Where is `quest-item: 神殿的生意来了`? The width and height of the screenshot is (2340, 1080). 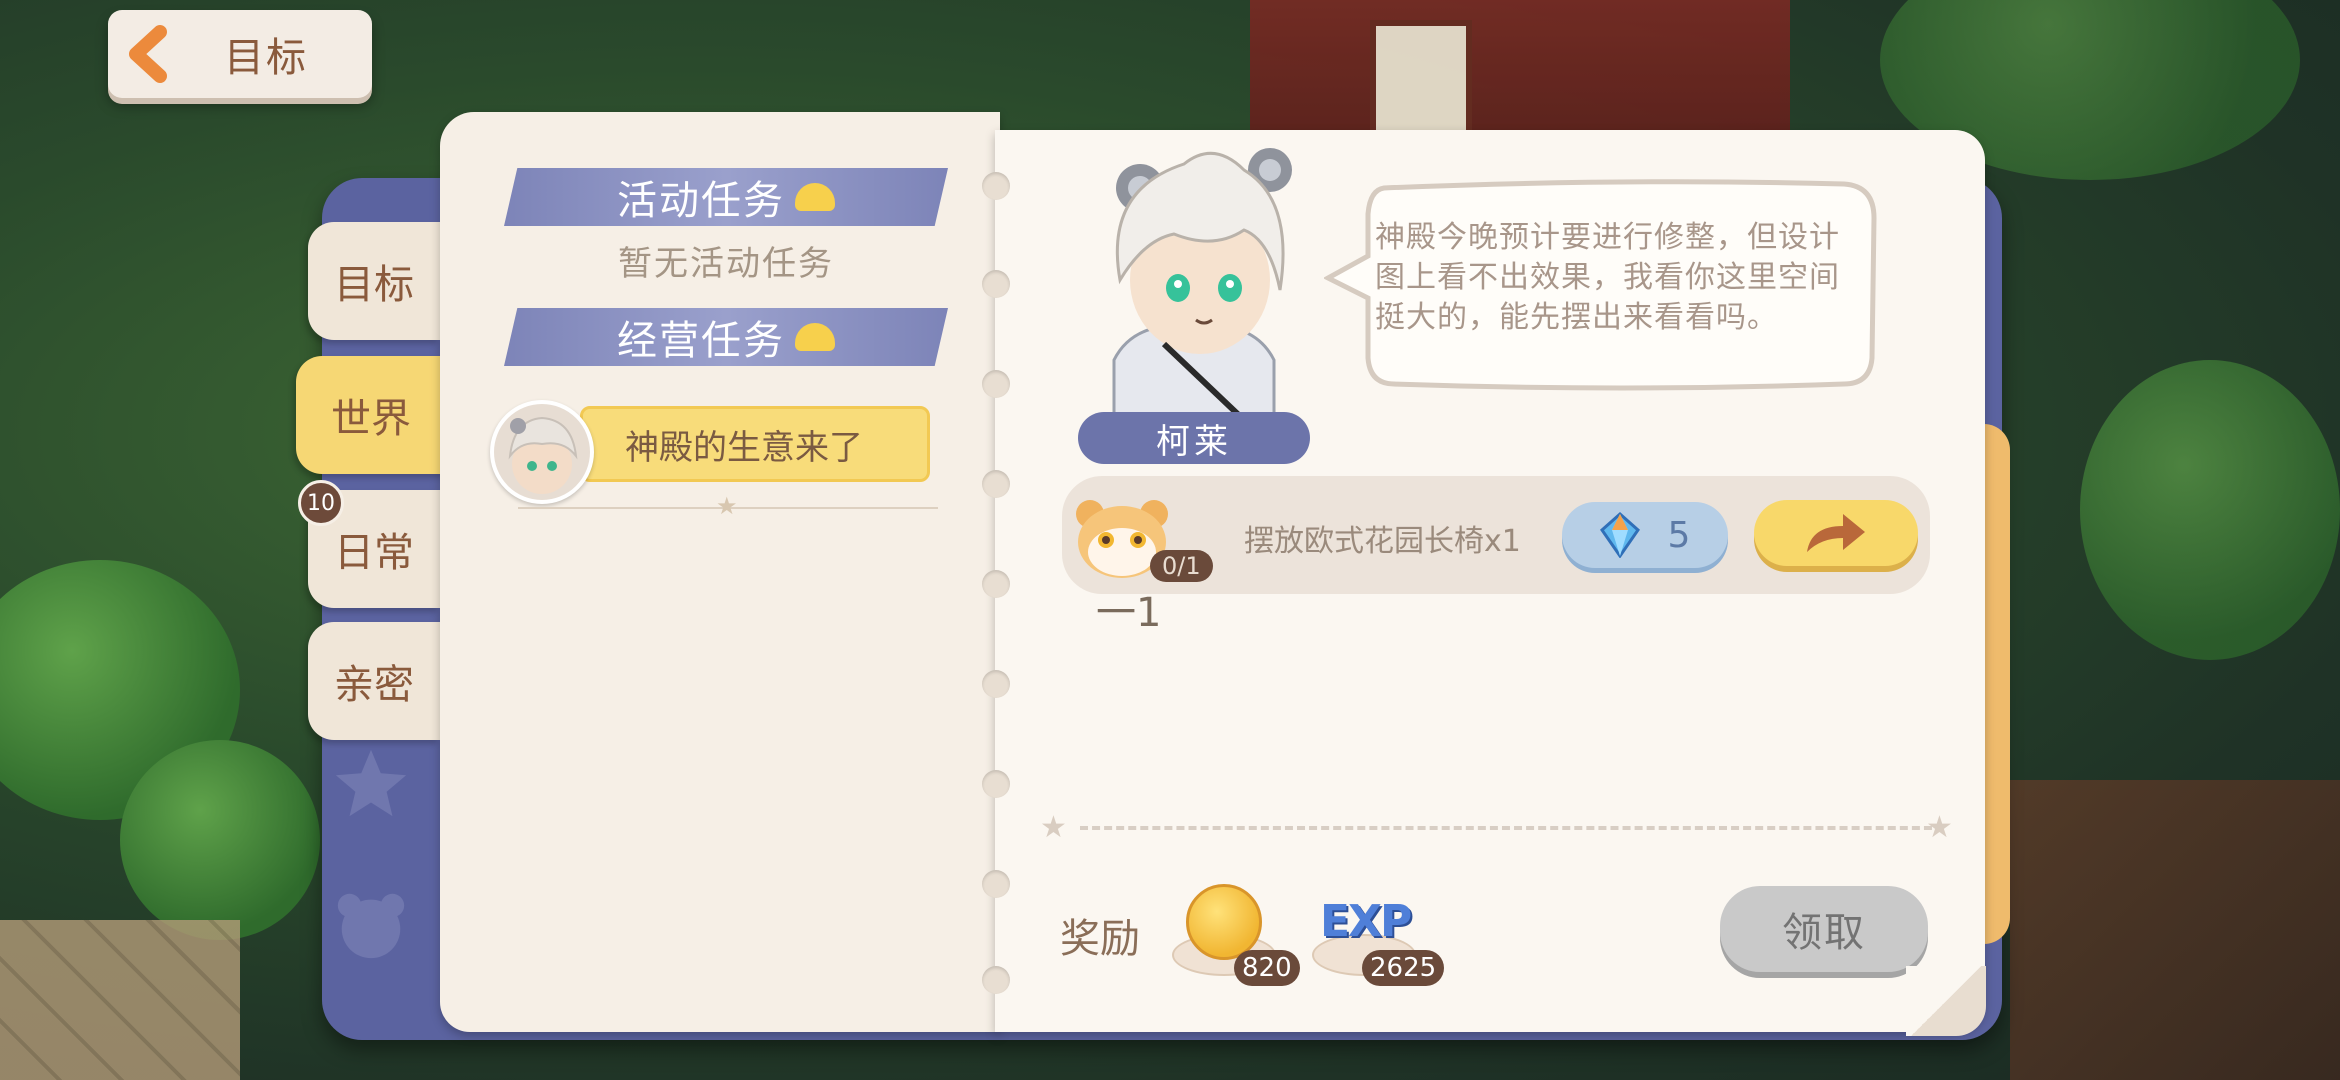
quest-item: 神殿的生意来了 is located at coordinates (755, 444).